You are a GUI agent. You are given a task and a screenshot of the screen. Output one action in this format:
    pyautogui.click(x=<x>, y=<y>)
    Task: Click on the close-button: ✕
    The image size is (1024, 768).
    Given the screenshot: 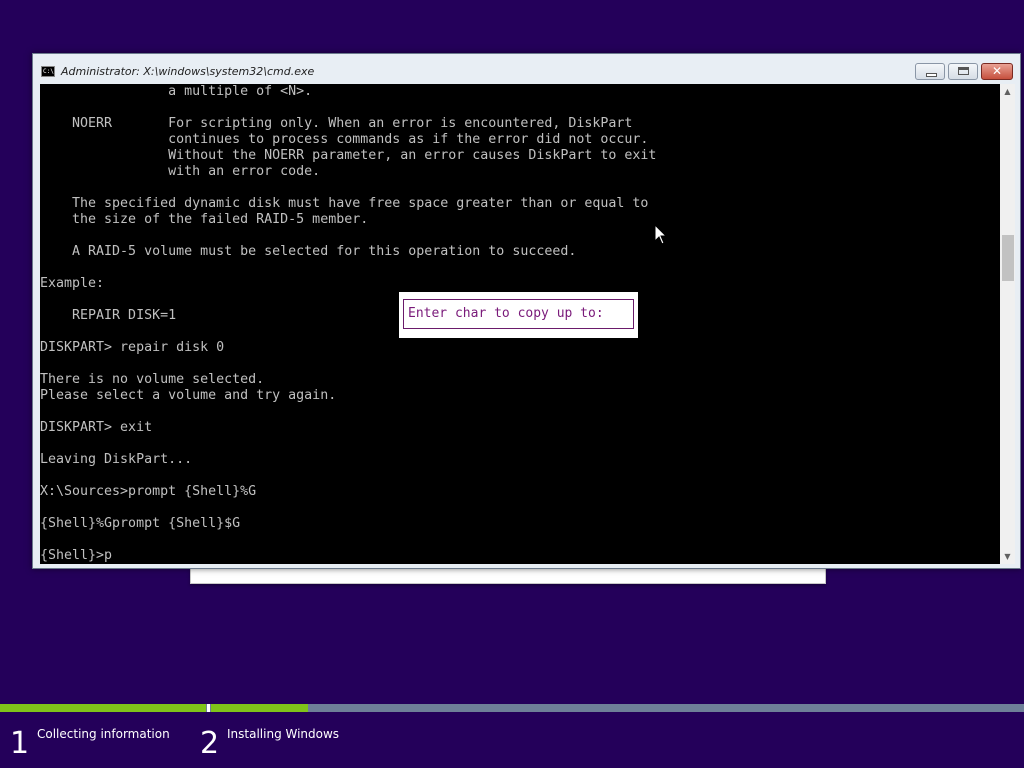 What is the action you would take?
    pyautogui.click(x=997, y=71)
    